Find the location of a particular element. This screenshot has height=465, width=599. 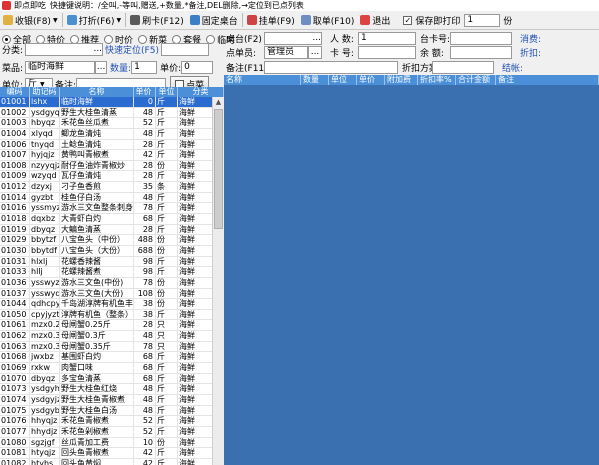

quick-locate-input is located at coordinates (184, 49).